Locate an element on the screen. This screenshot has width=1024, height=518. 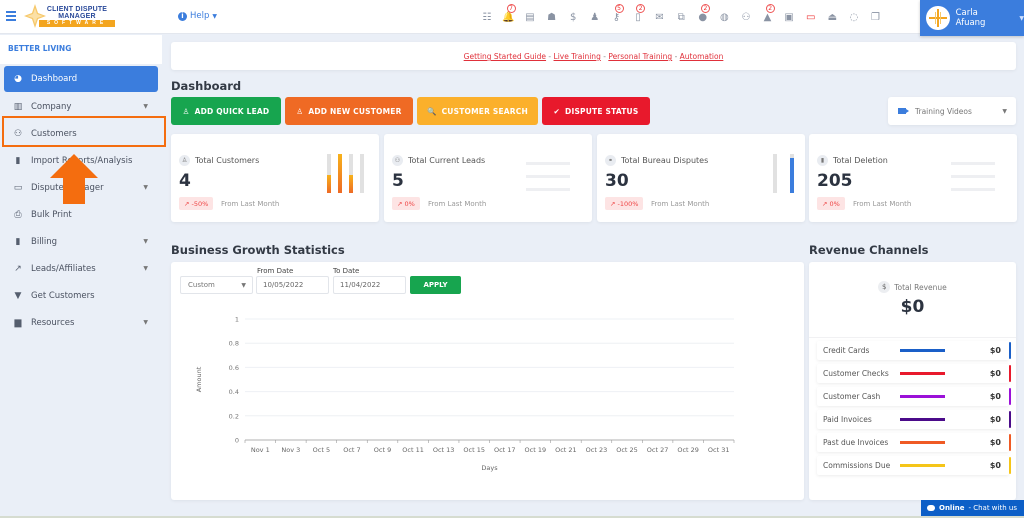
topbar-icon-button: ✉ is located at coordinates (660, 17).